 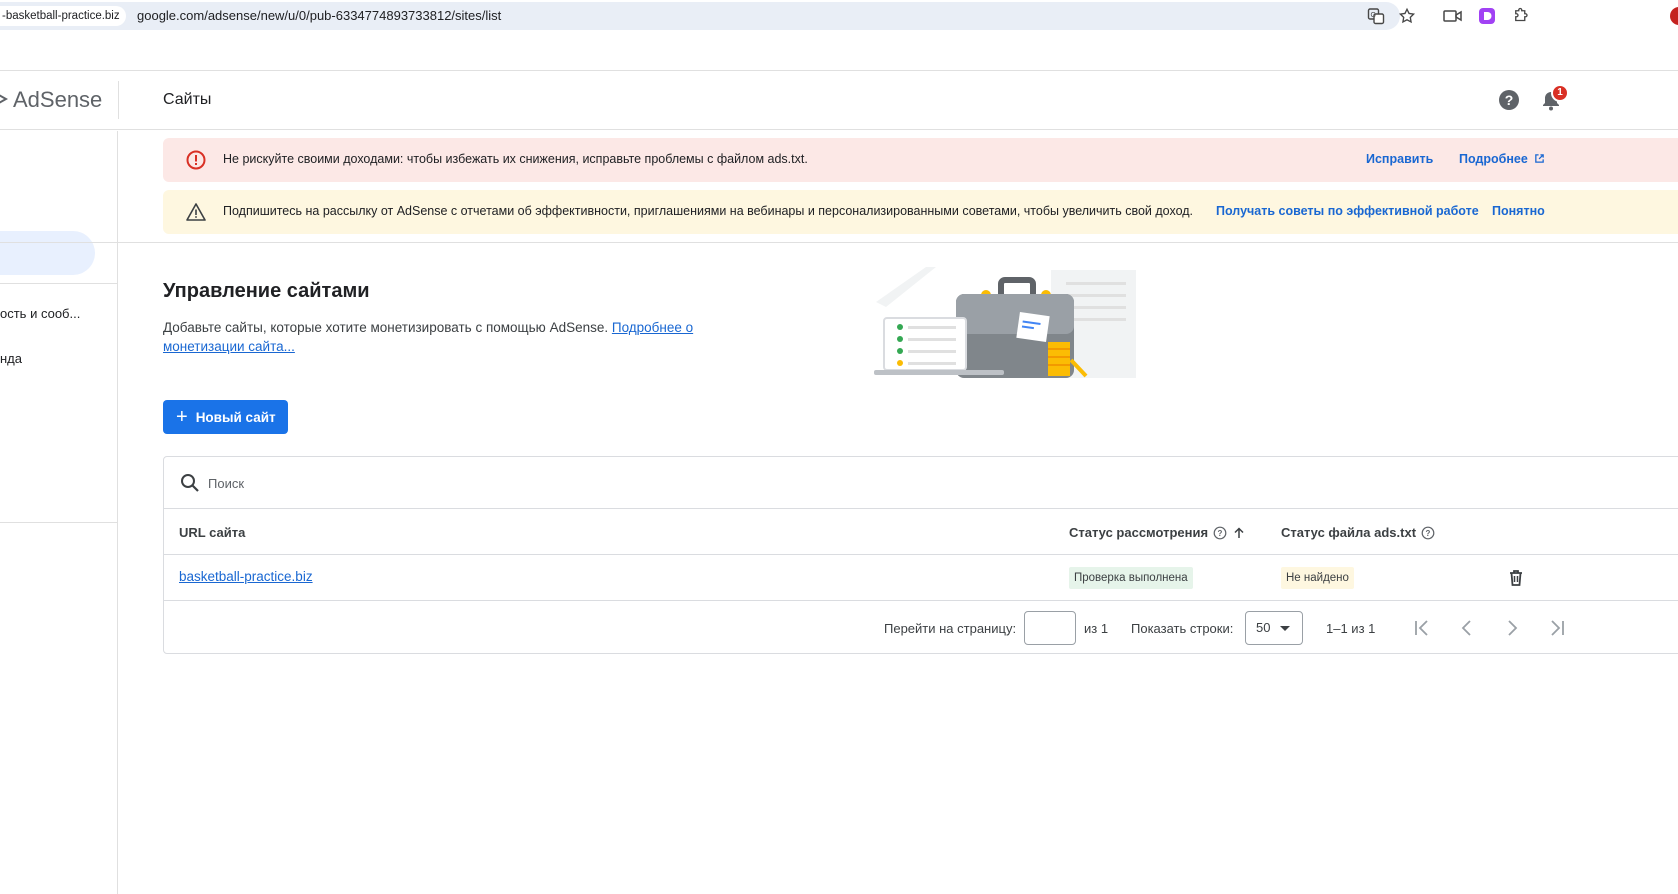 I want to click on banner-divider, so click(x=839, y=242).